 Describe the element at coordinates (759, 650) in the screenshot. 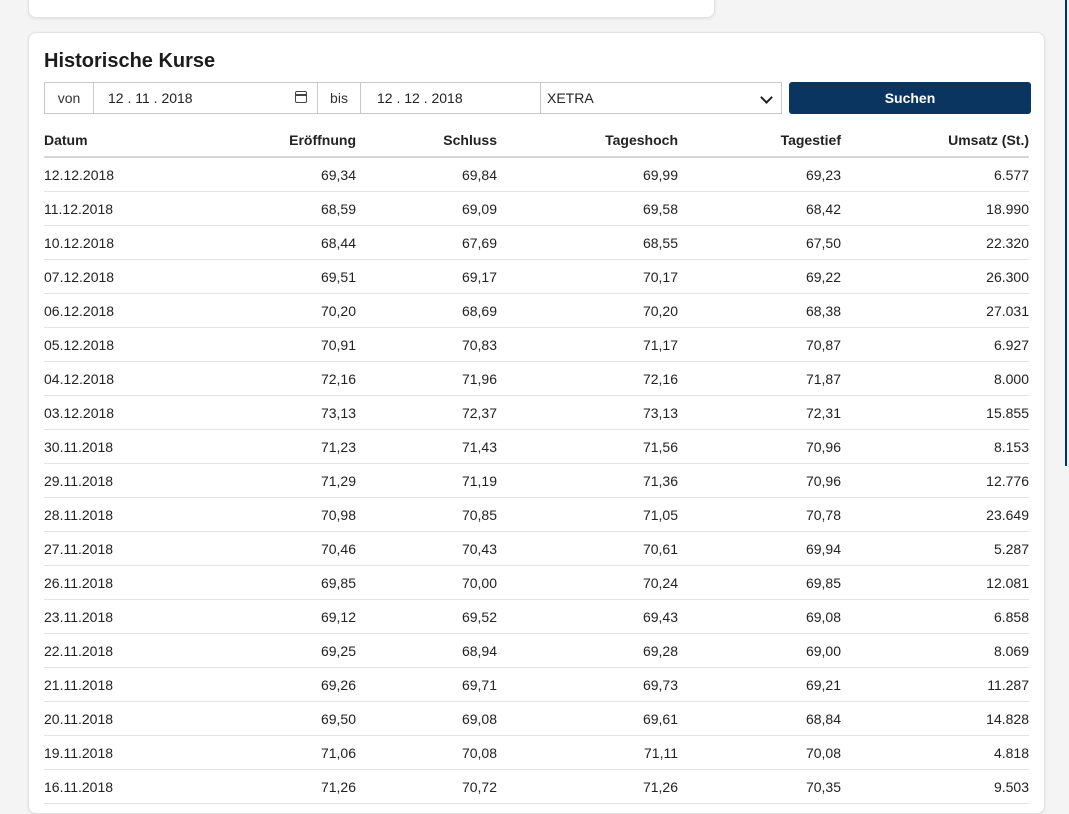

I see `cell-low: 69,00` at that location.